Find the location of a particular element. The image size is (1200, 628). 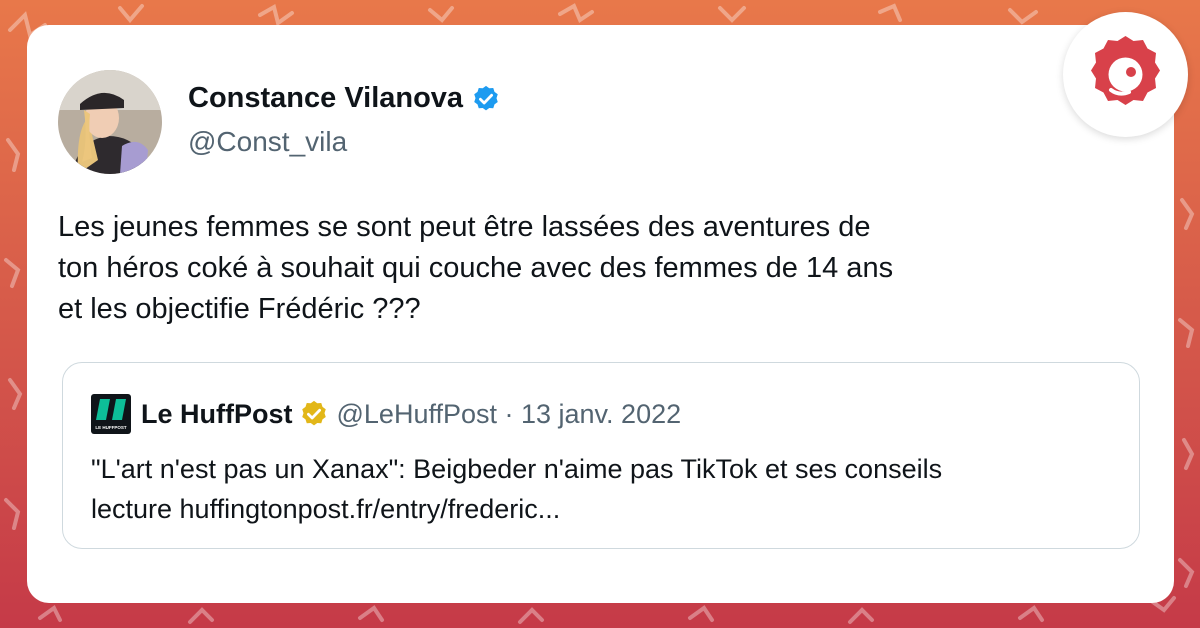

author-name-text: Constance Vilanova is located at coordinates (326, 98).